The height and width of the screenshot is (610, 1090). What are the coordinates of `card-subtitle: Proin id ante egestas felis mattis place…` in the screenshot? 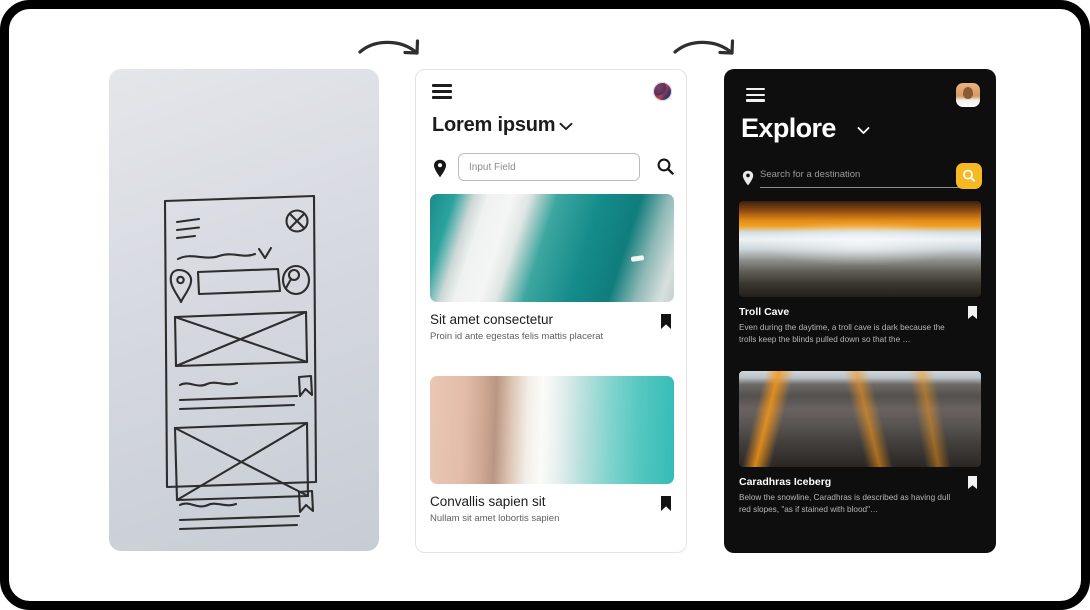 It's located at (517, 336).